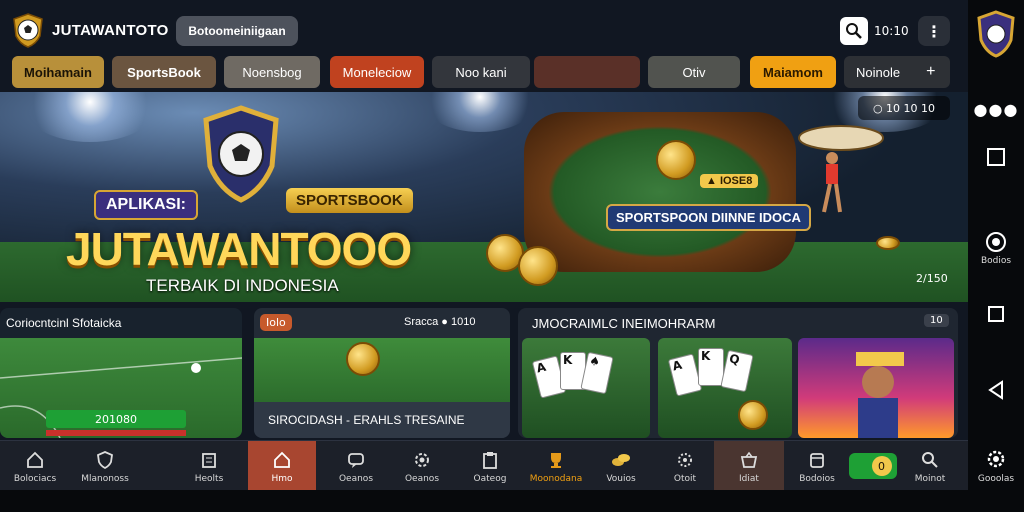  What do you see at coordinates (481, 72) in the screenshot?
I see `chip-noo-kani: Noo kani` at bounding box center [481, 72].